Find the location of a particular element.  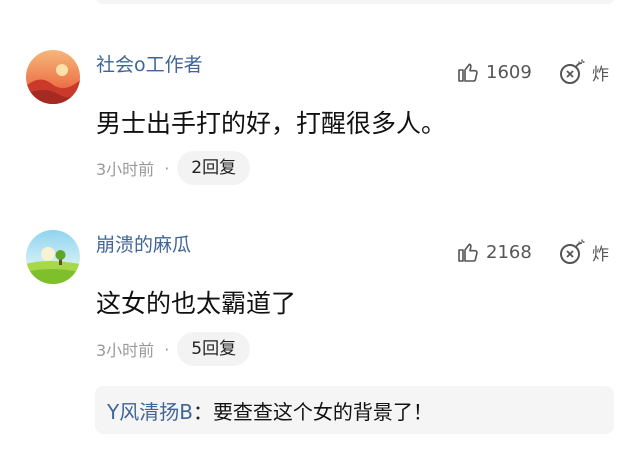

reply-text: 要查查这个女的背景了！ is located at coordinates (322, 411).